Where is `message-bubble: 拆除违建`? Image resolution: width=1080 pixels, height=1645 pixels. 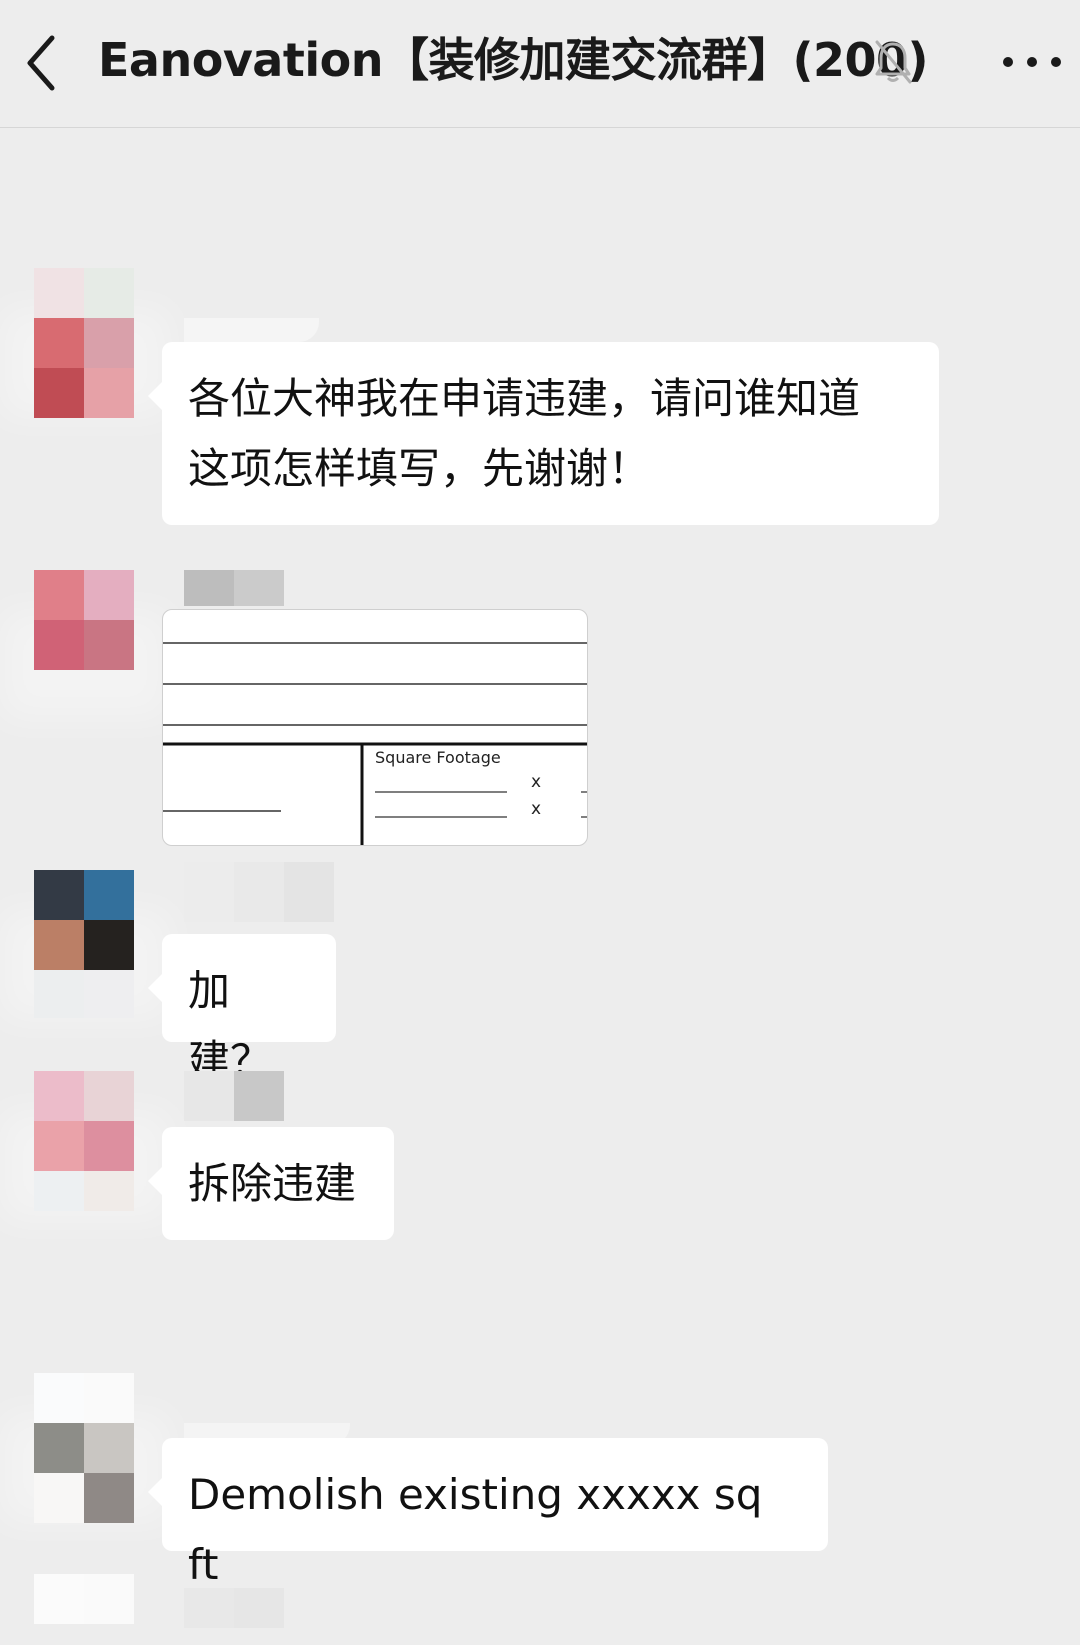
message-bubble: 拆除违建 is located at coordinates (271, 1183).